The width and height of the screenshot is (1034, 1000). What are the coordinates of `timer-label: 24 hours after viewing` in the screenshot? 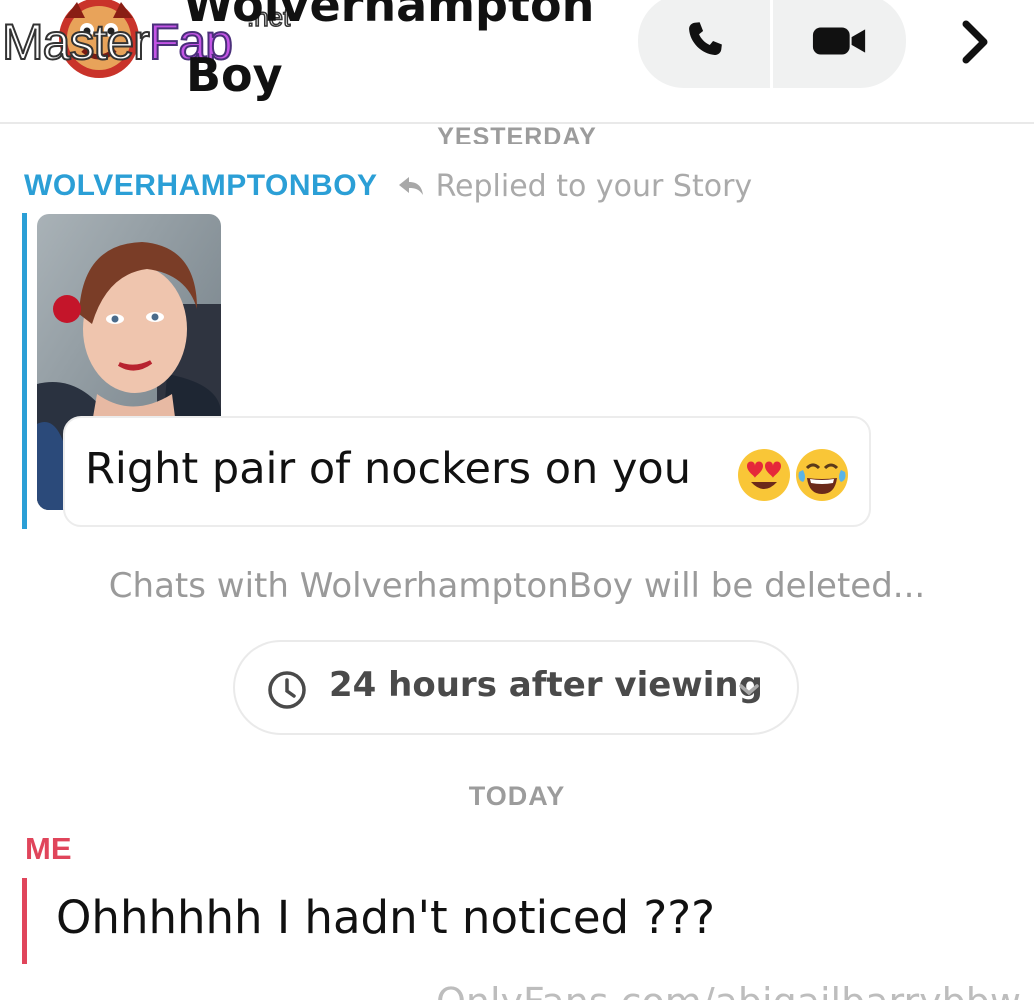 It's located at (546, 685).